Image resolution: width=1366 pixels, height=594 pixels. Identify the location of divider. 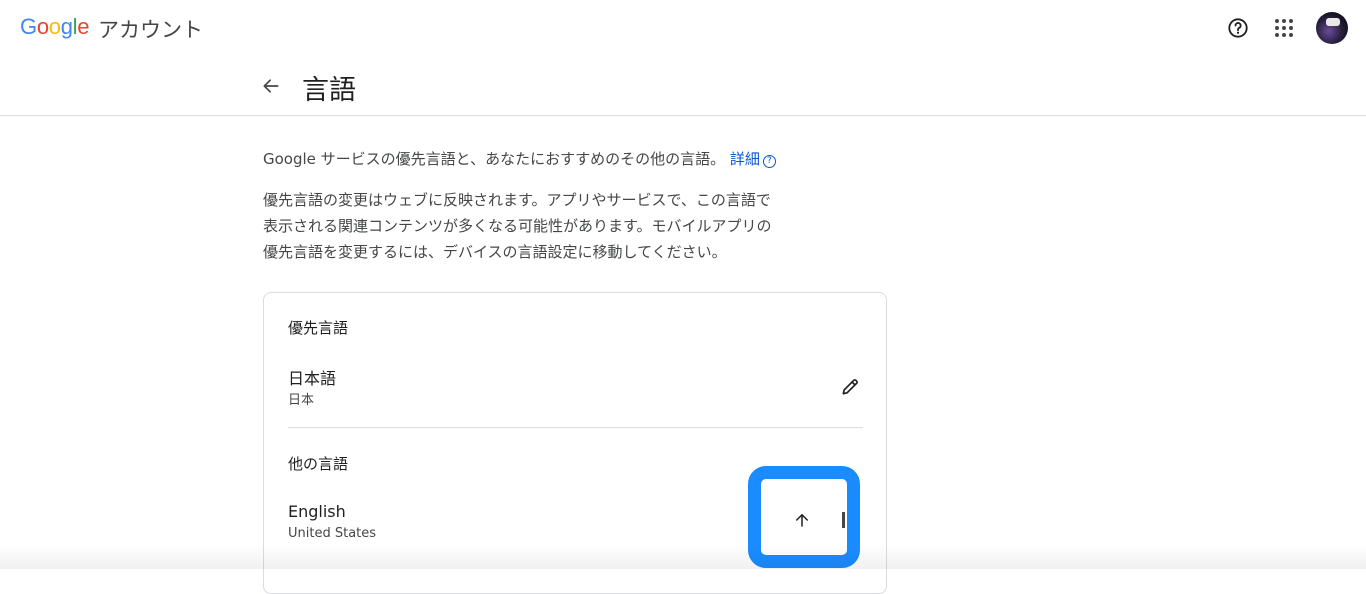
(575, 427).